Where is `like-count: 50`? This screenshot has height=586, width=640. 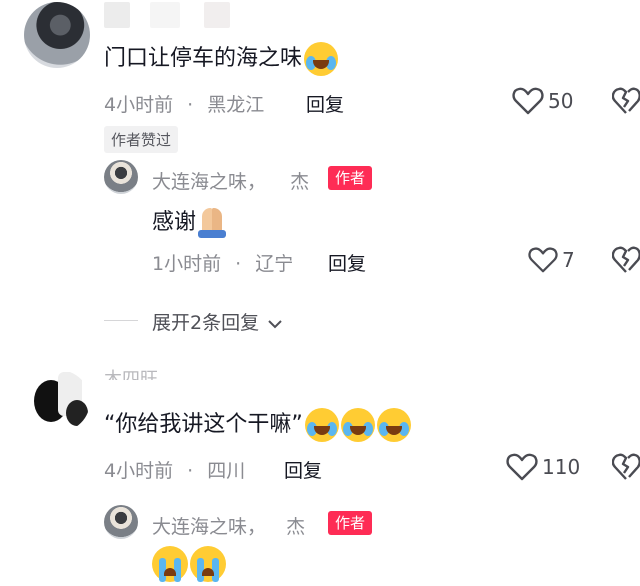 like-count: 50 is located at coordinates (561, 101).